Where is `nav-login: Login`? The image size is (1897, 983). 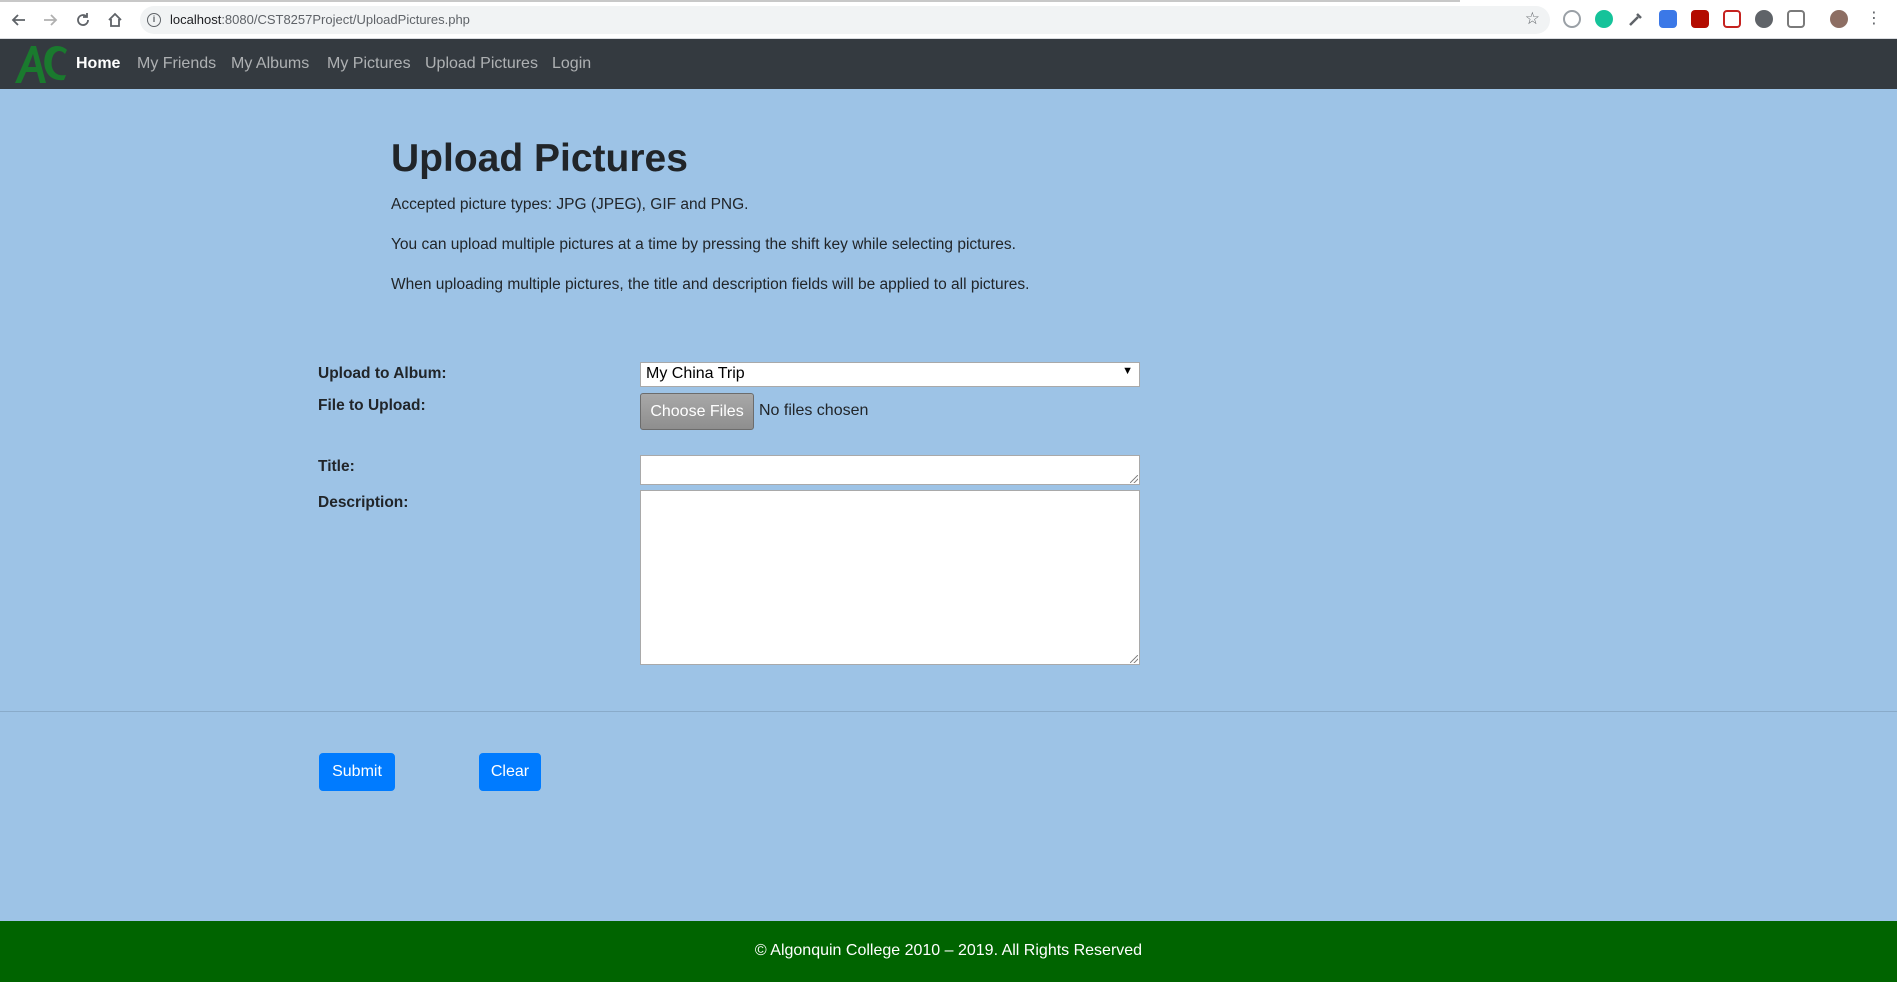 nav-login: Login is located at coordinates (571, 64).